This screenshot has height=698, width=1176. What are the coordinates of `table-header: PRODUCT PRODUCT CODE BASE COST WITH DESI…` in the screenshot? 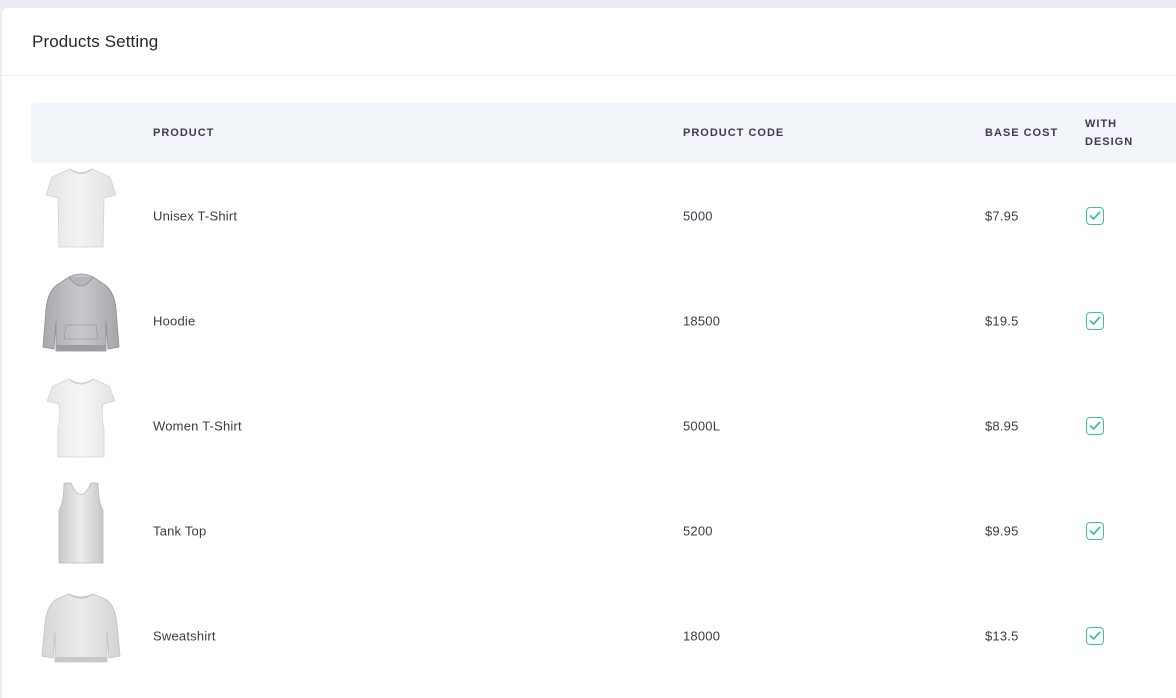 It's located at (603, 133).